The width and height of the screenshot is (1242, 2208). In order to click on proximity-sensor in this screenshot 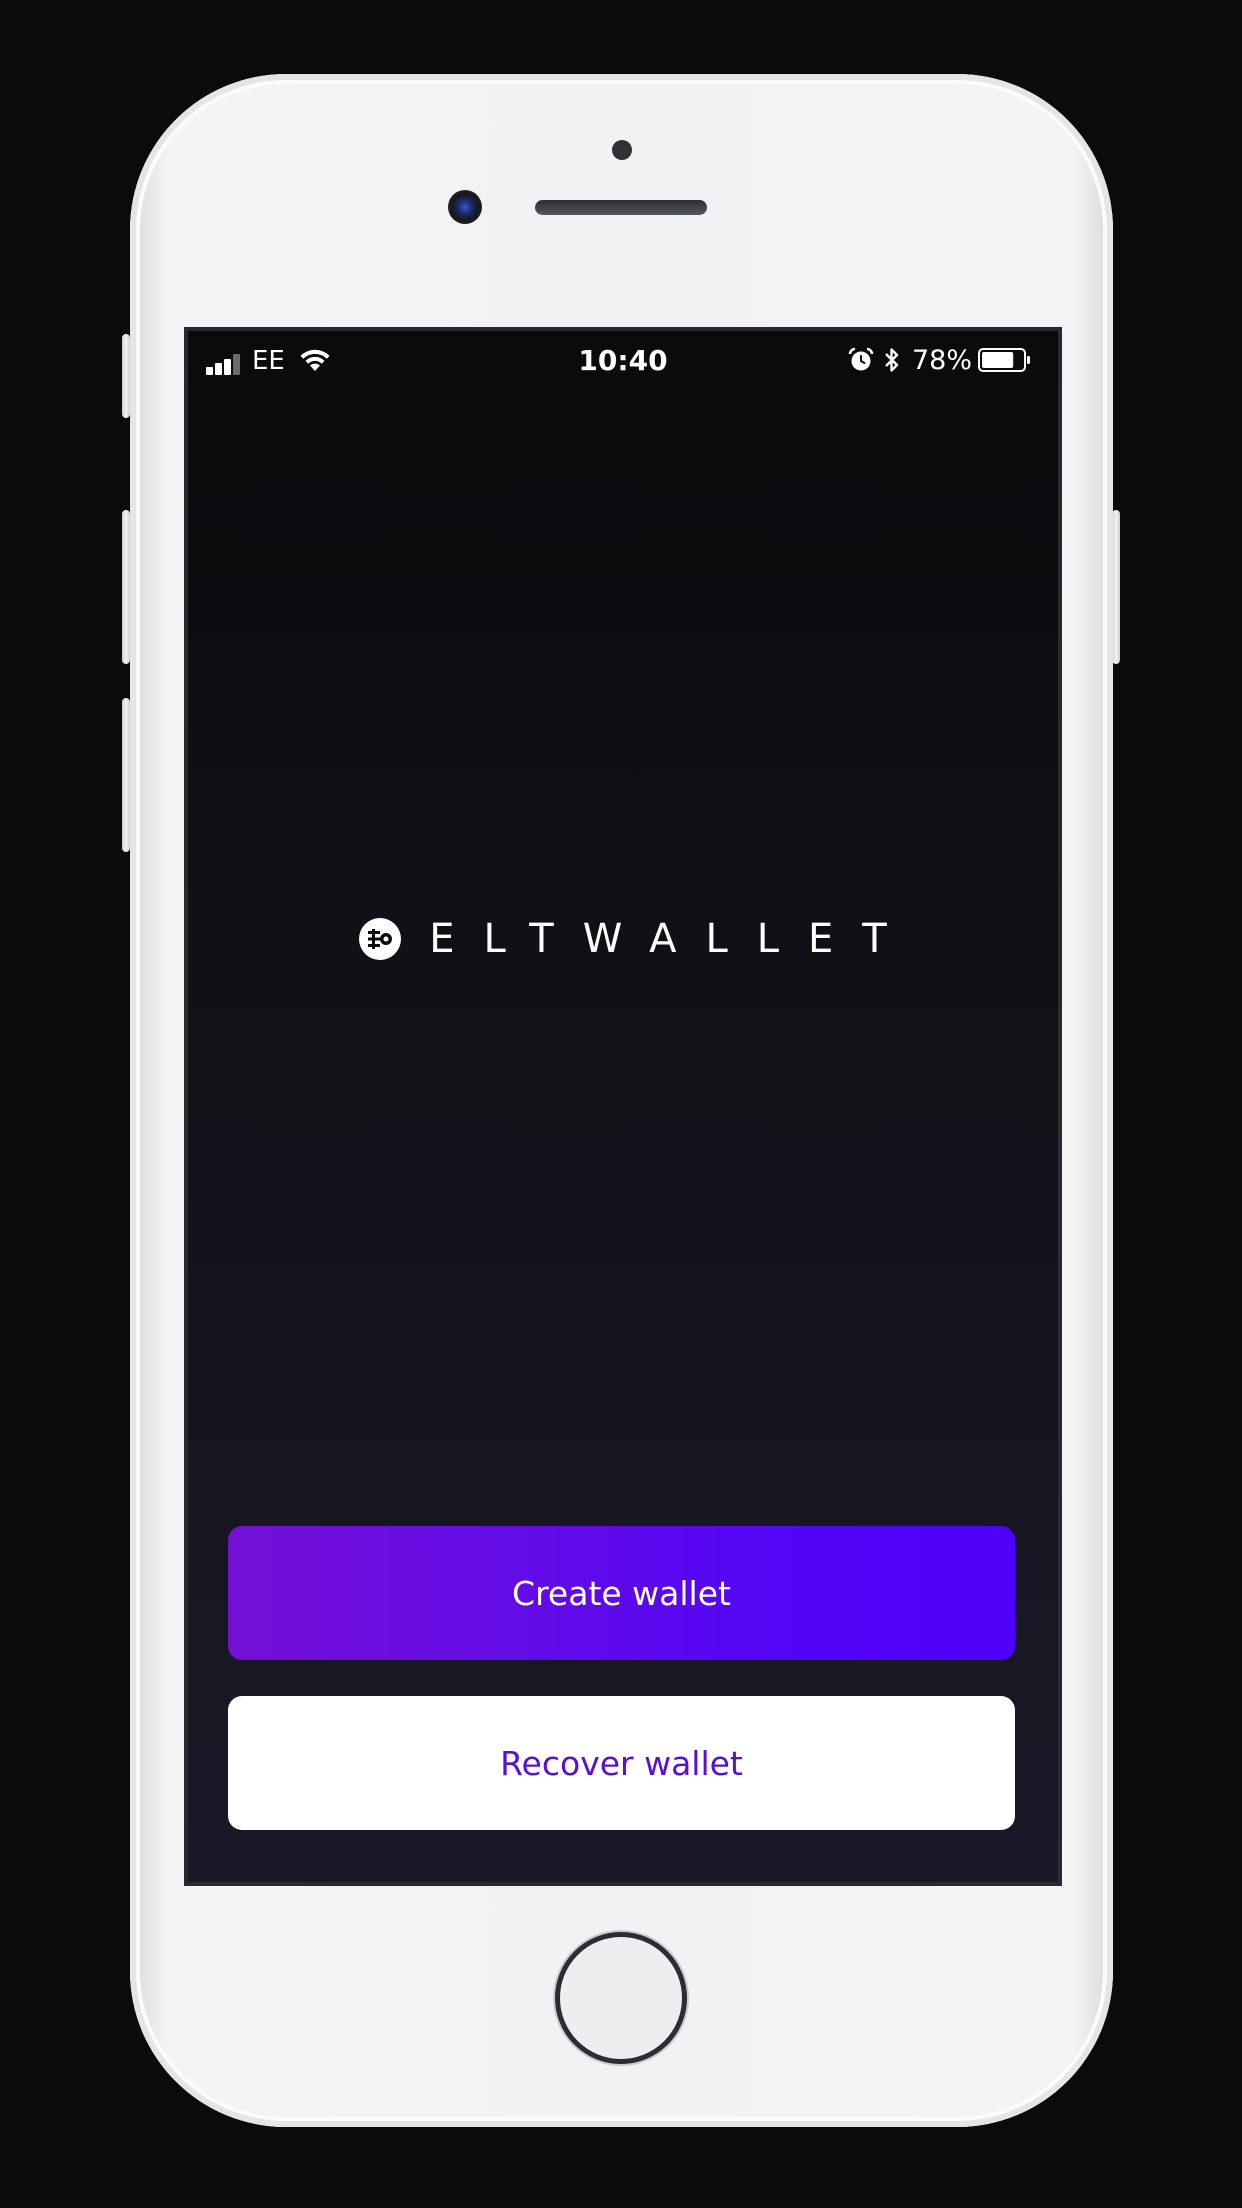, I will do `click(622, 150)`.